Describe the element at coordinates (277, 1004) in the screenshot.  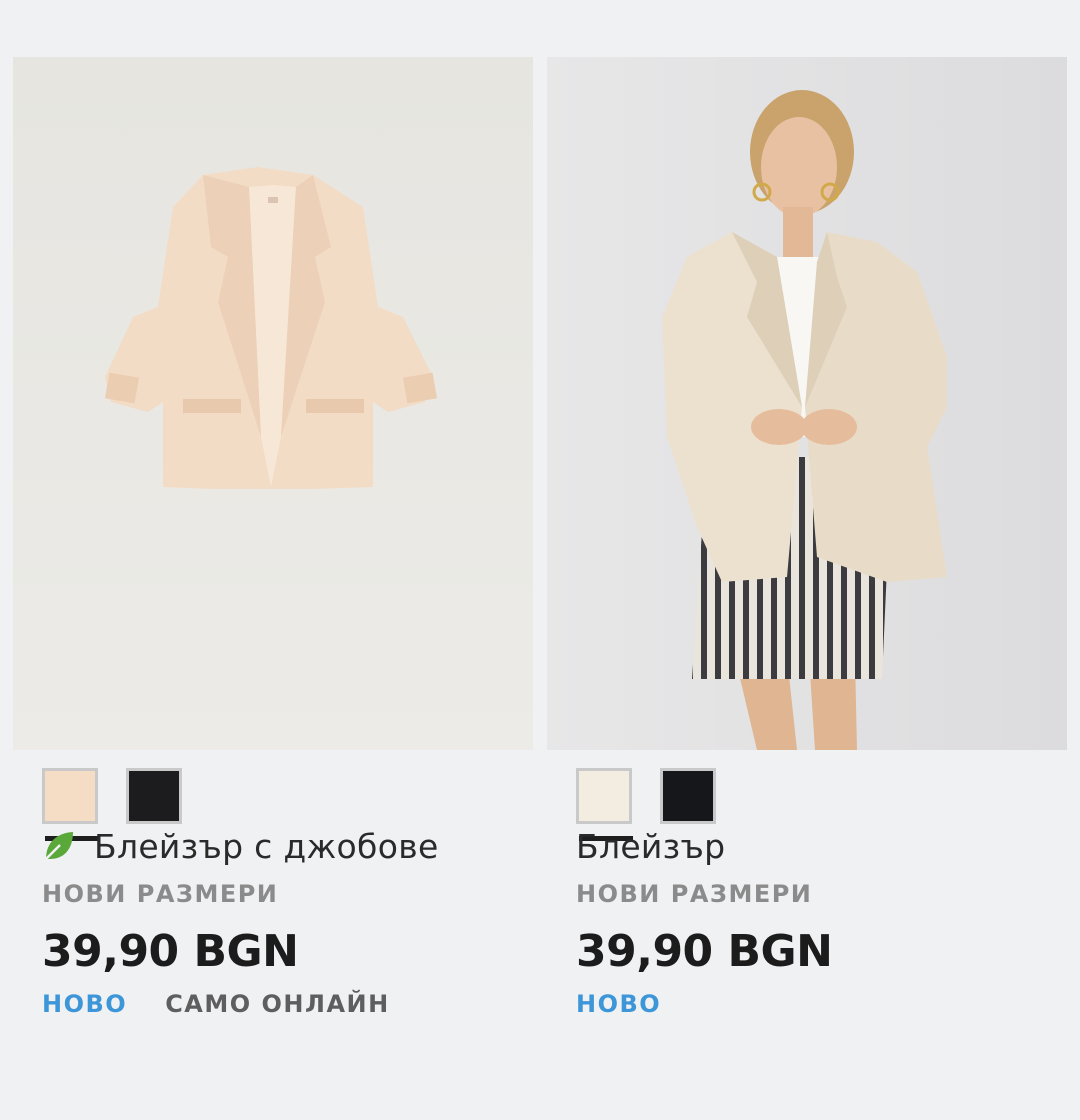
I see `online-only-badge: САМО ОНЛАЙН` at that location.